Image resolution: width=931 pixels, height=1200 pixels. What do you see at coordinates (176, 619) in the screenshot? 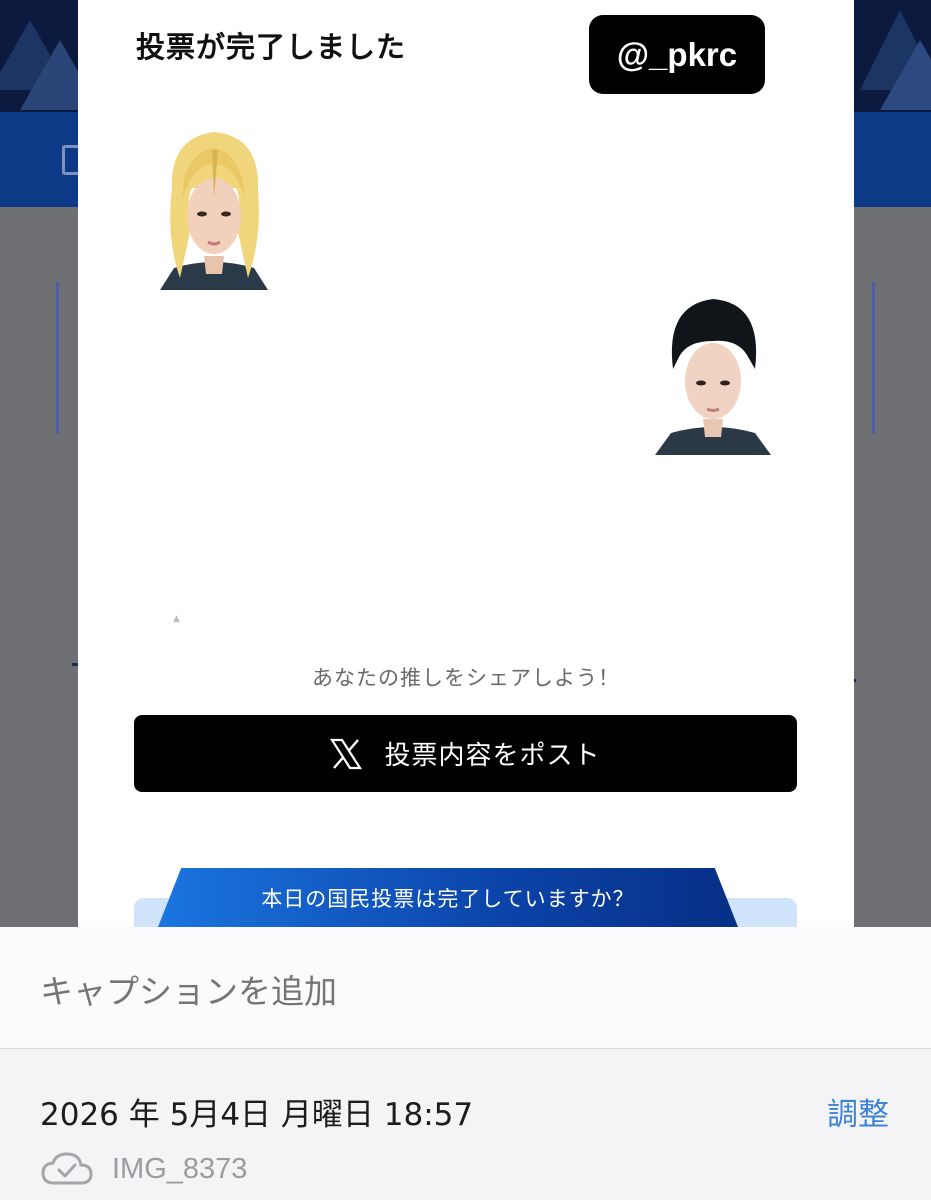
I see `small-caret-icon: ▲` at bounding box center [176, 619].